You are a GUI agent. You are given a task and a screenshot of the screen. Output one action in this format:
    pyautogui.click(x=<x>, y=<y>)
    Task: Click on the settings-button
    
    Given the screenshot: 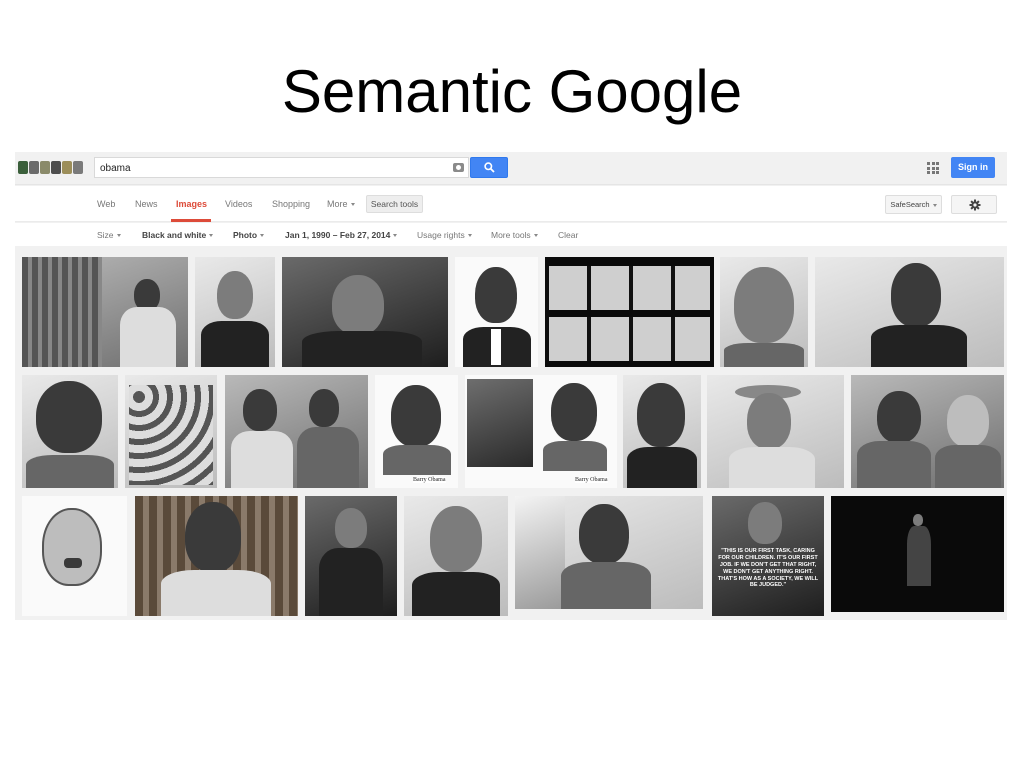 What is the action you would take?
    pyautogui.click(x=974, y=204)
    